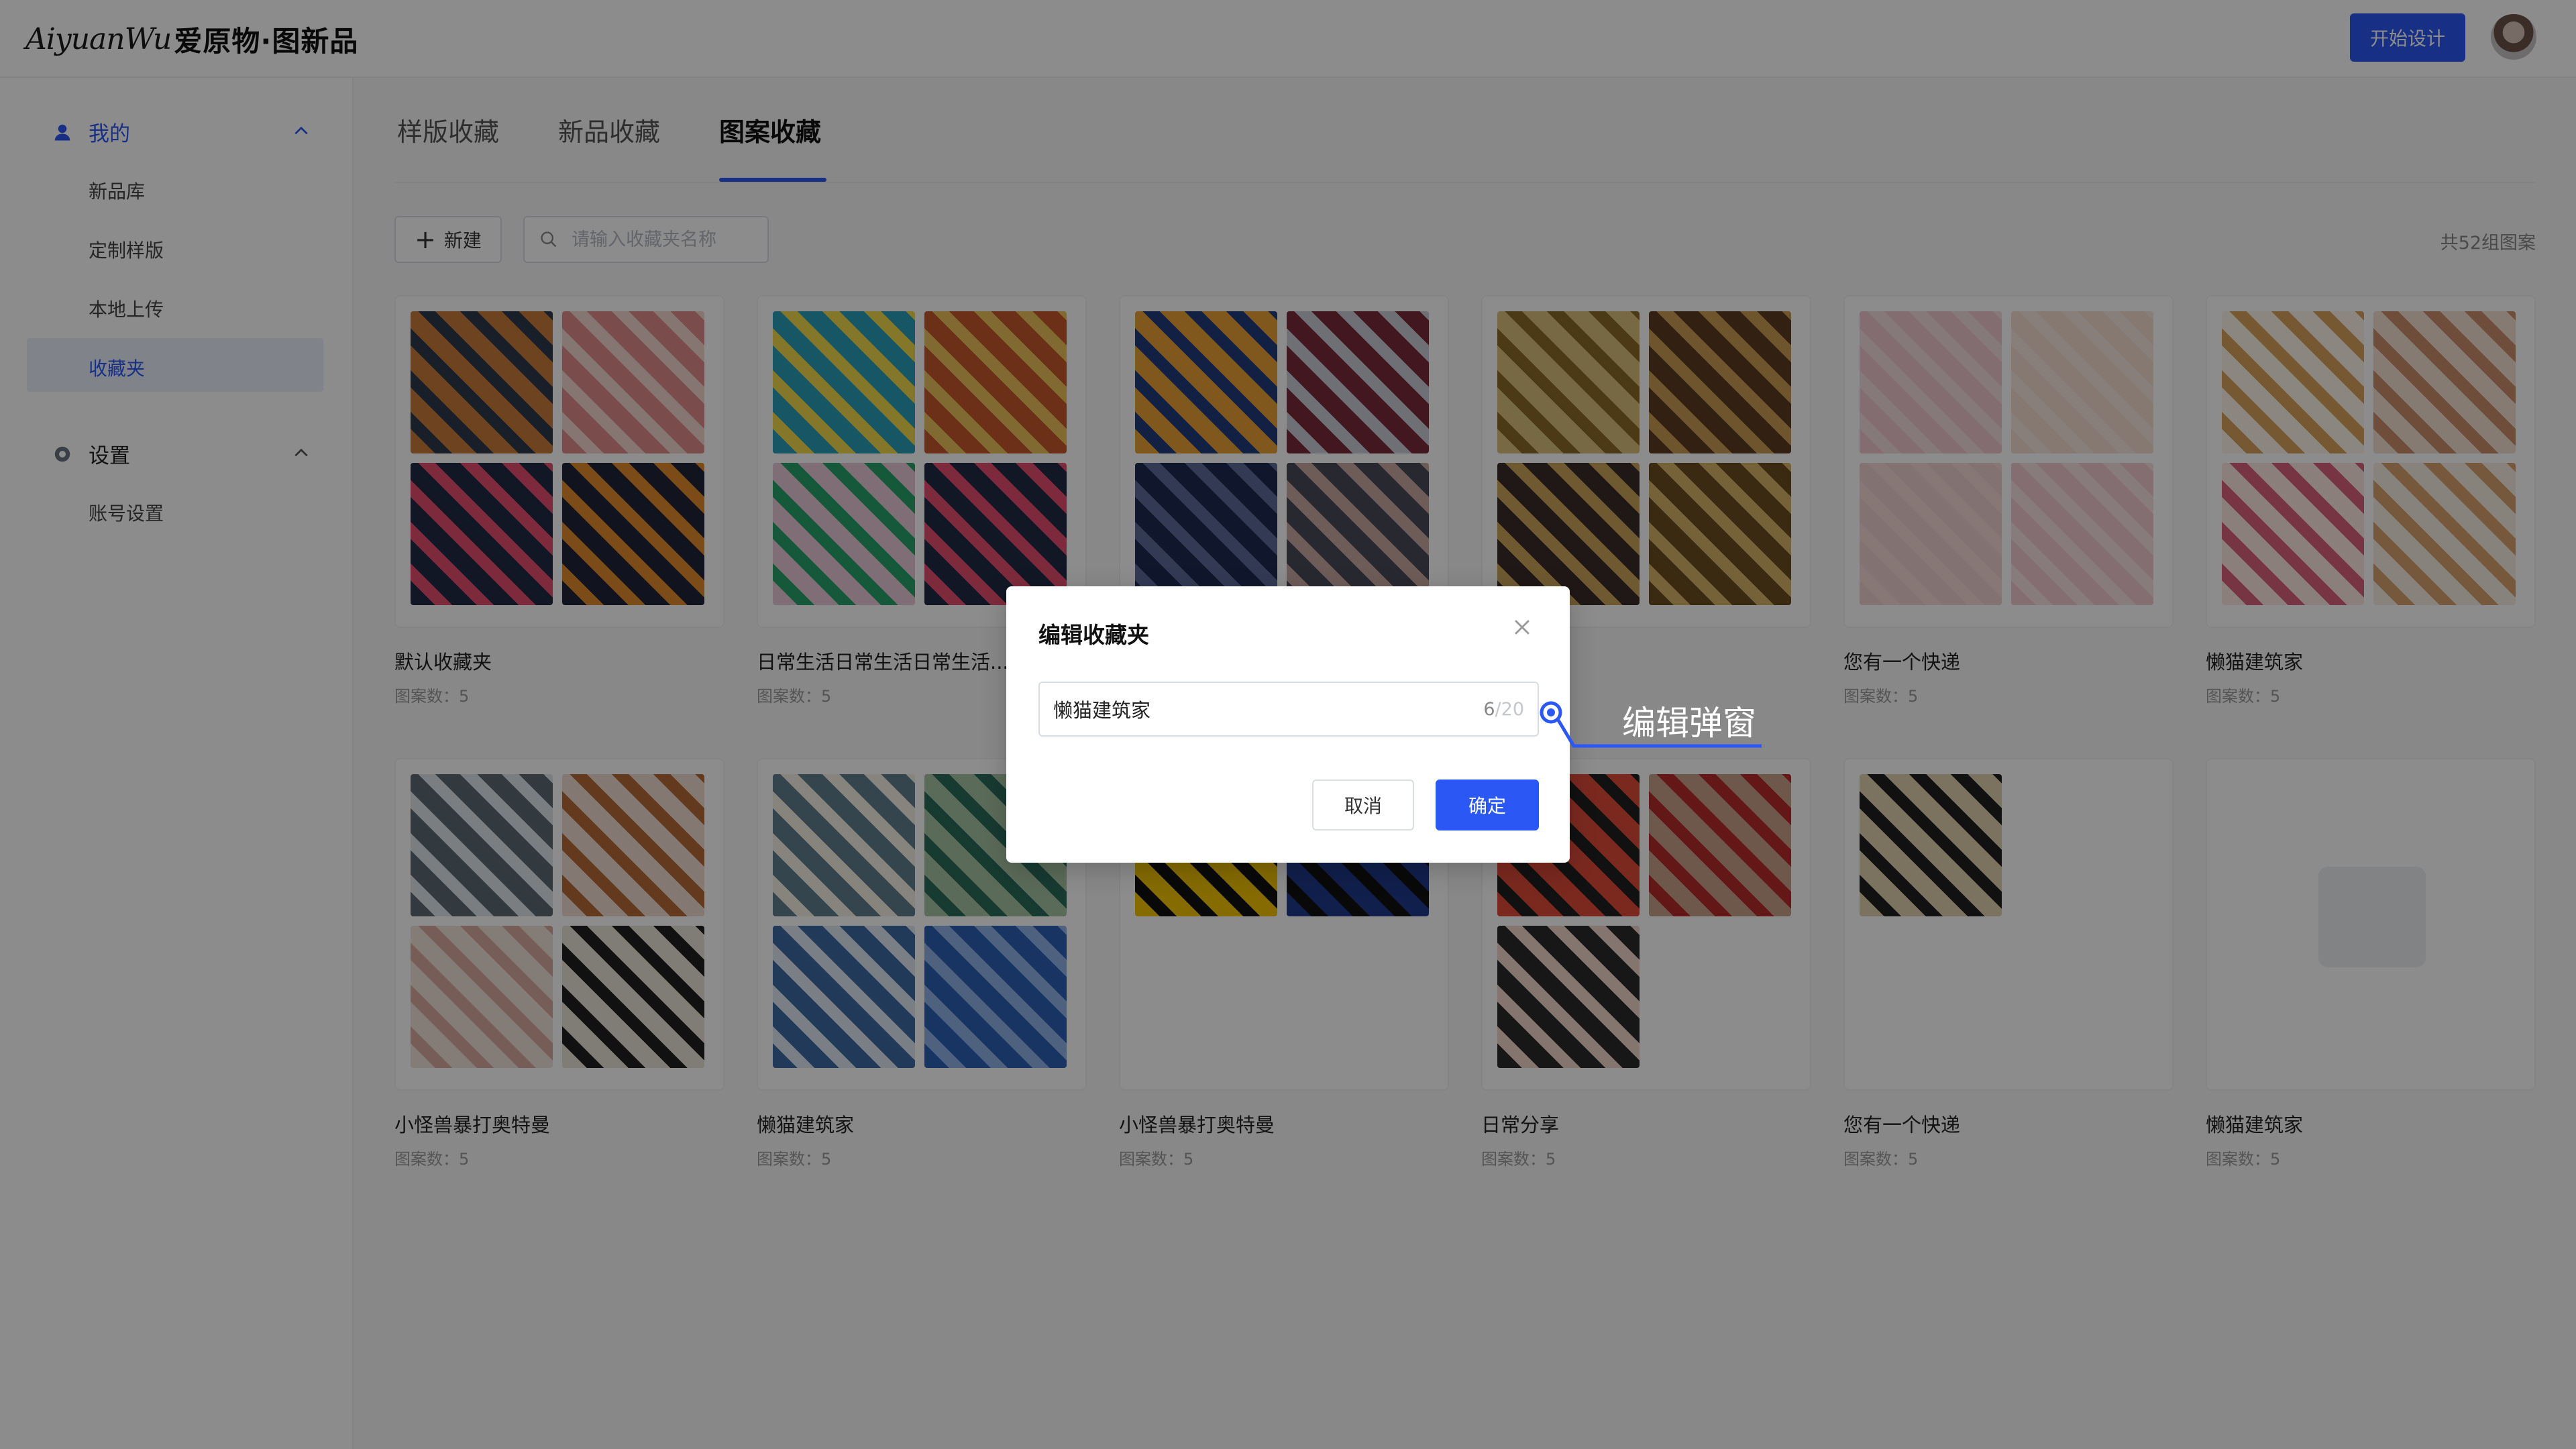 This screenshot has height=1449, width=2576. Describe the element at coordinates (1489, 709) in the screenshot. I see `char-current: 6` at that location.